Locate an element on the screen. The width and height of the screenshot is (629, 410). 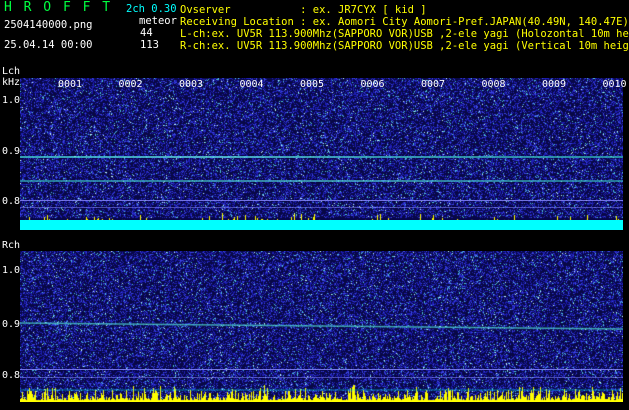
minute-label: 0004 is located at coordinates (251, 84).